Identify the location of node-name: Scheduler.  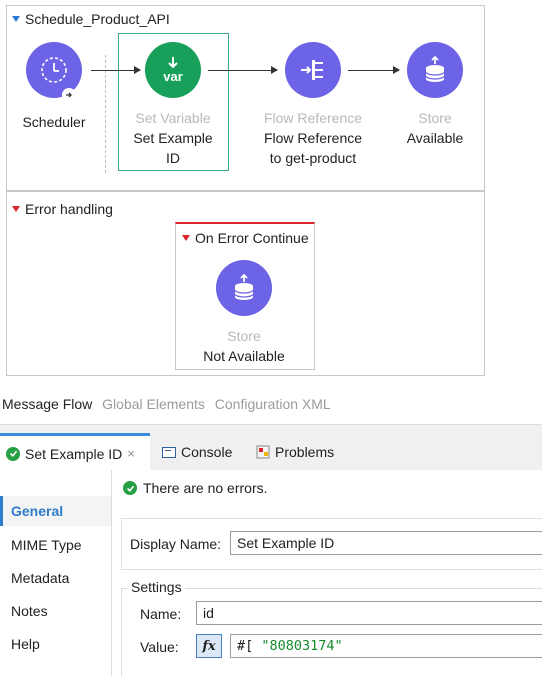
(54, 122).